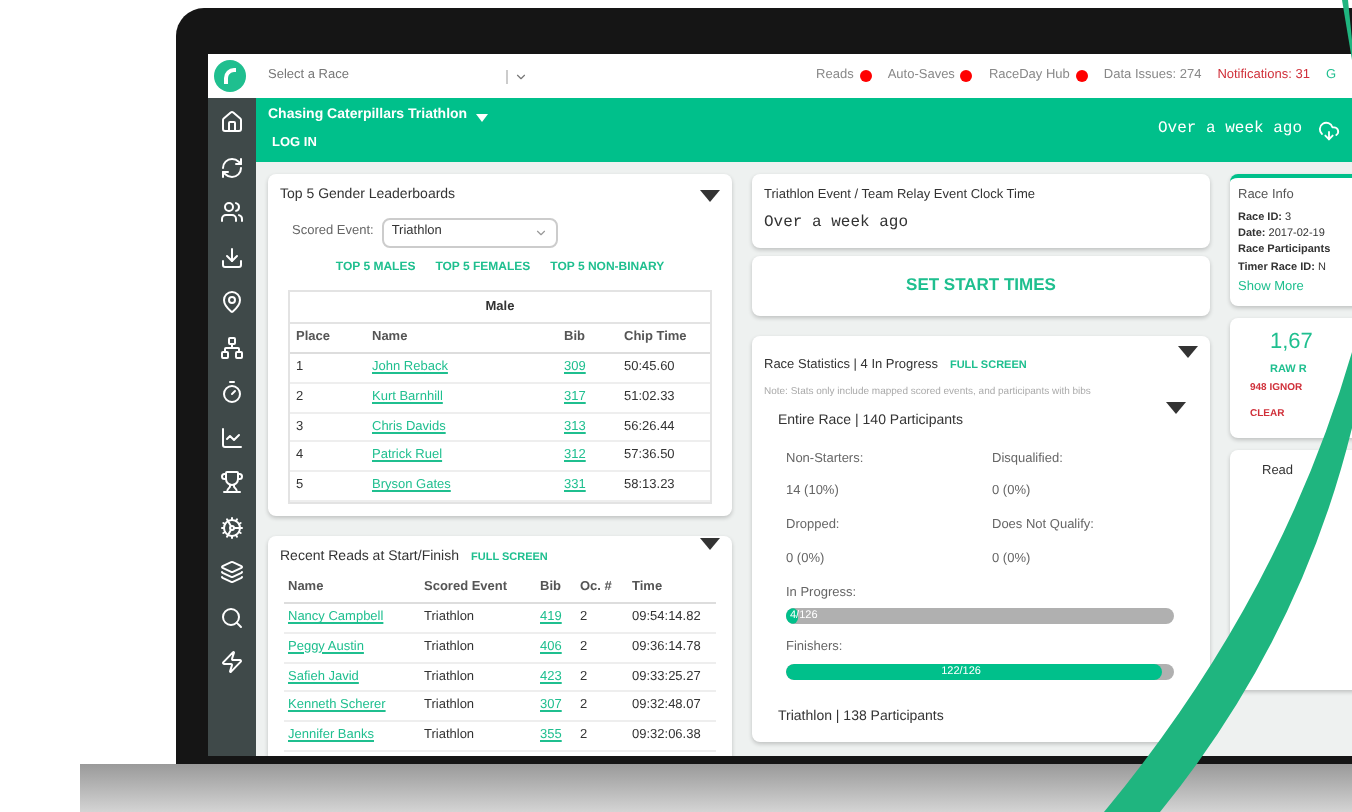  Describe the element at coordinates (232, 482) in the screenshot. I see `trophy-icon` at that location.